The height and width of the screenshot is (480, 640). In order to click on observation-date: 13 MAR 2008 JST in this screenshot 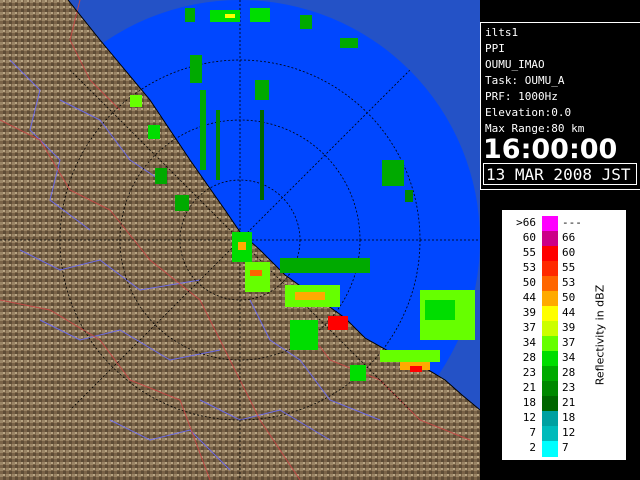, I will do `click(560, 174)`.